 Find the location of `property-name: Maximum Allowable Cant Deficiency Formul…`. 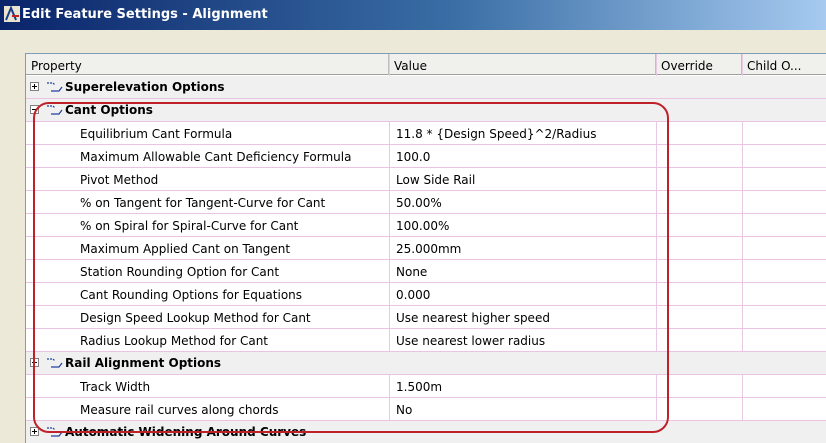

property-name: Maximum Allowable Cant Deficiency Formul… is located at coordinates (216, 157).